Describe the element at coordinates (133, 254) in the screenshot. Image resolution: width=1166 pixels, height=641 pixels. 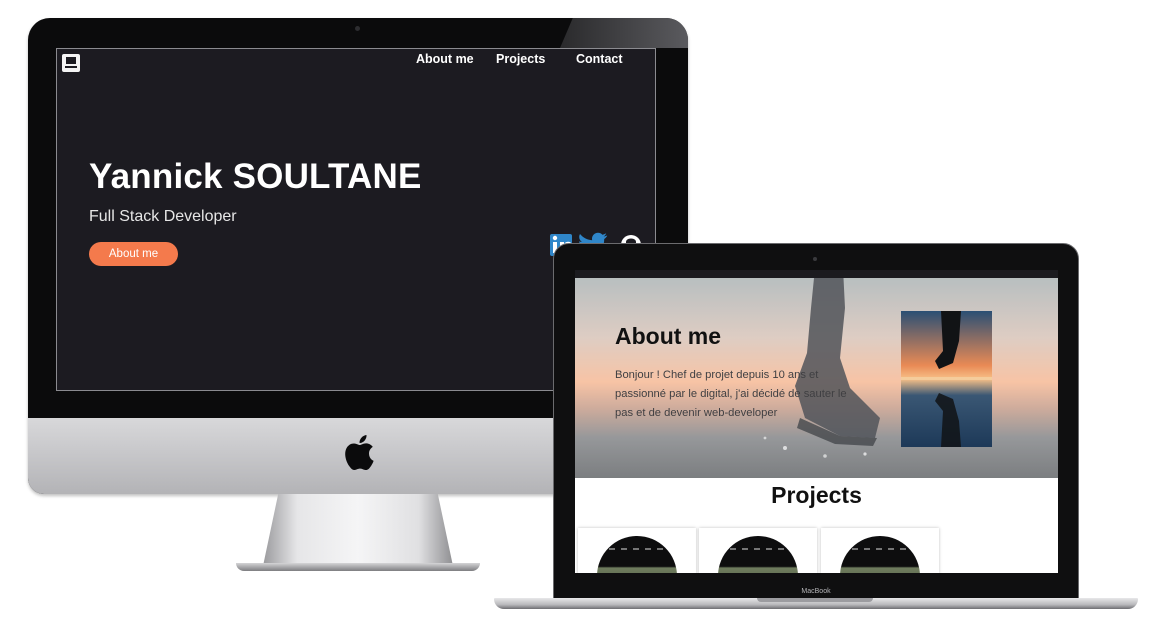
I see `about-me-button: About me` at that location.